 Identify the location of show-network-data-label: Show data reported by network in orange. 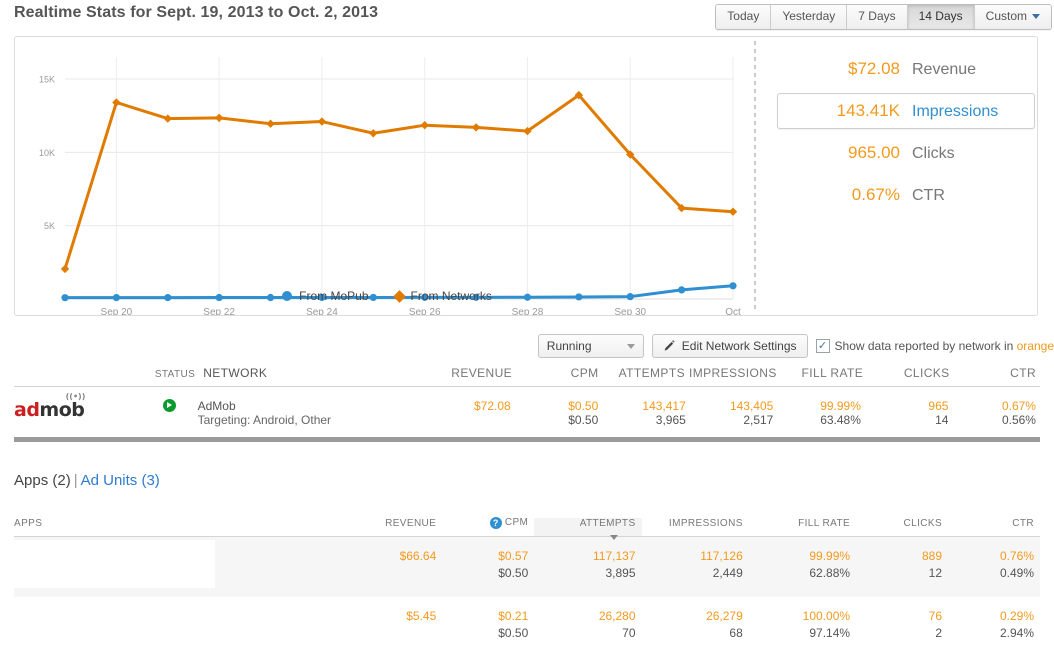
(944, 346).